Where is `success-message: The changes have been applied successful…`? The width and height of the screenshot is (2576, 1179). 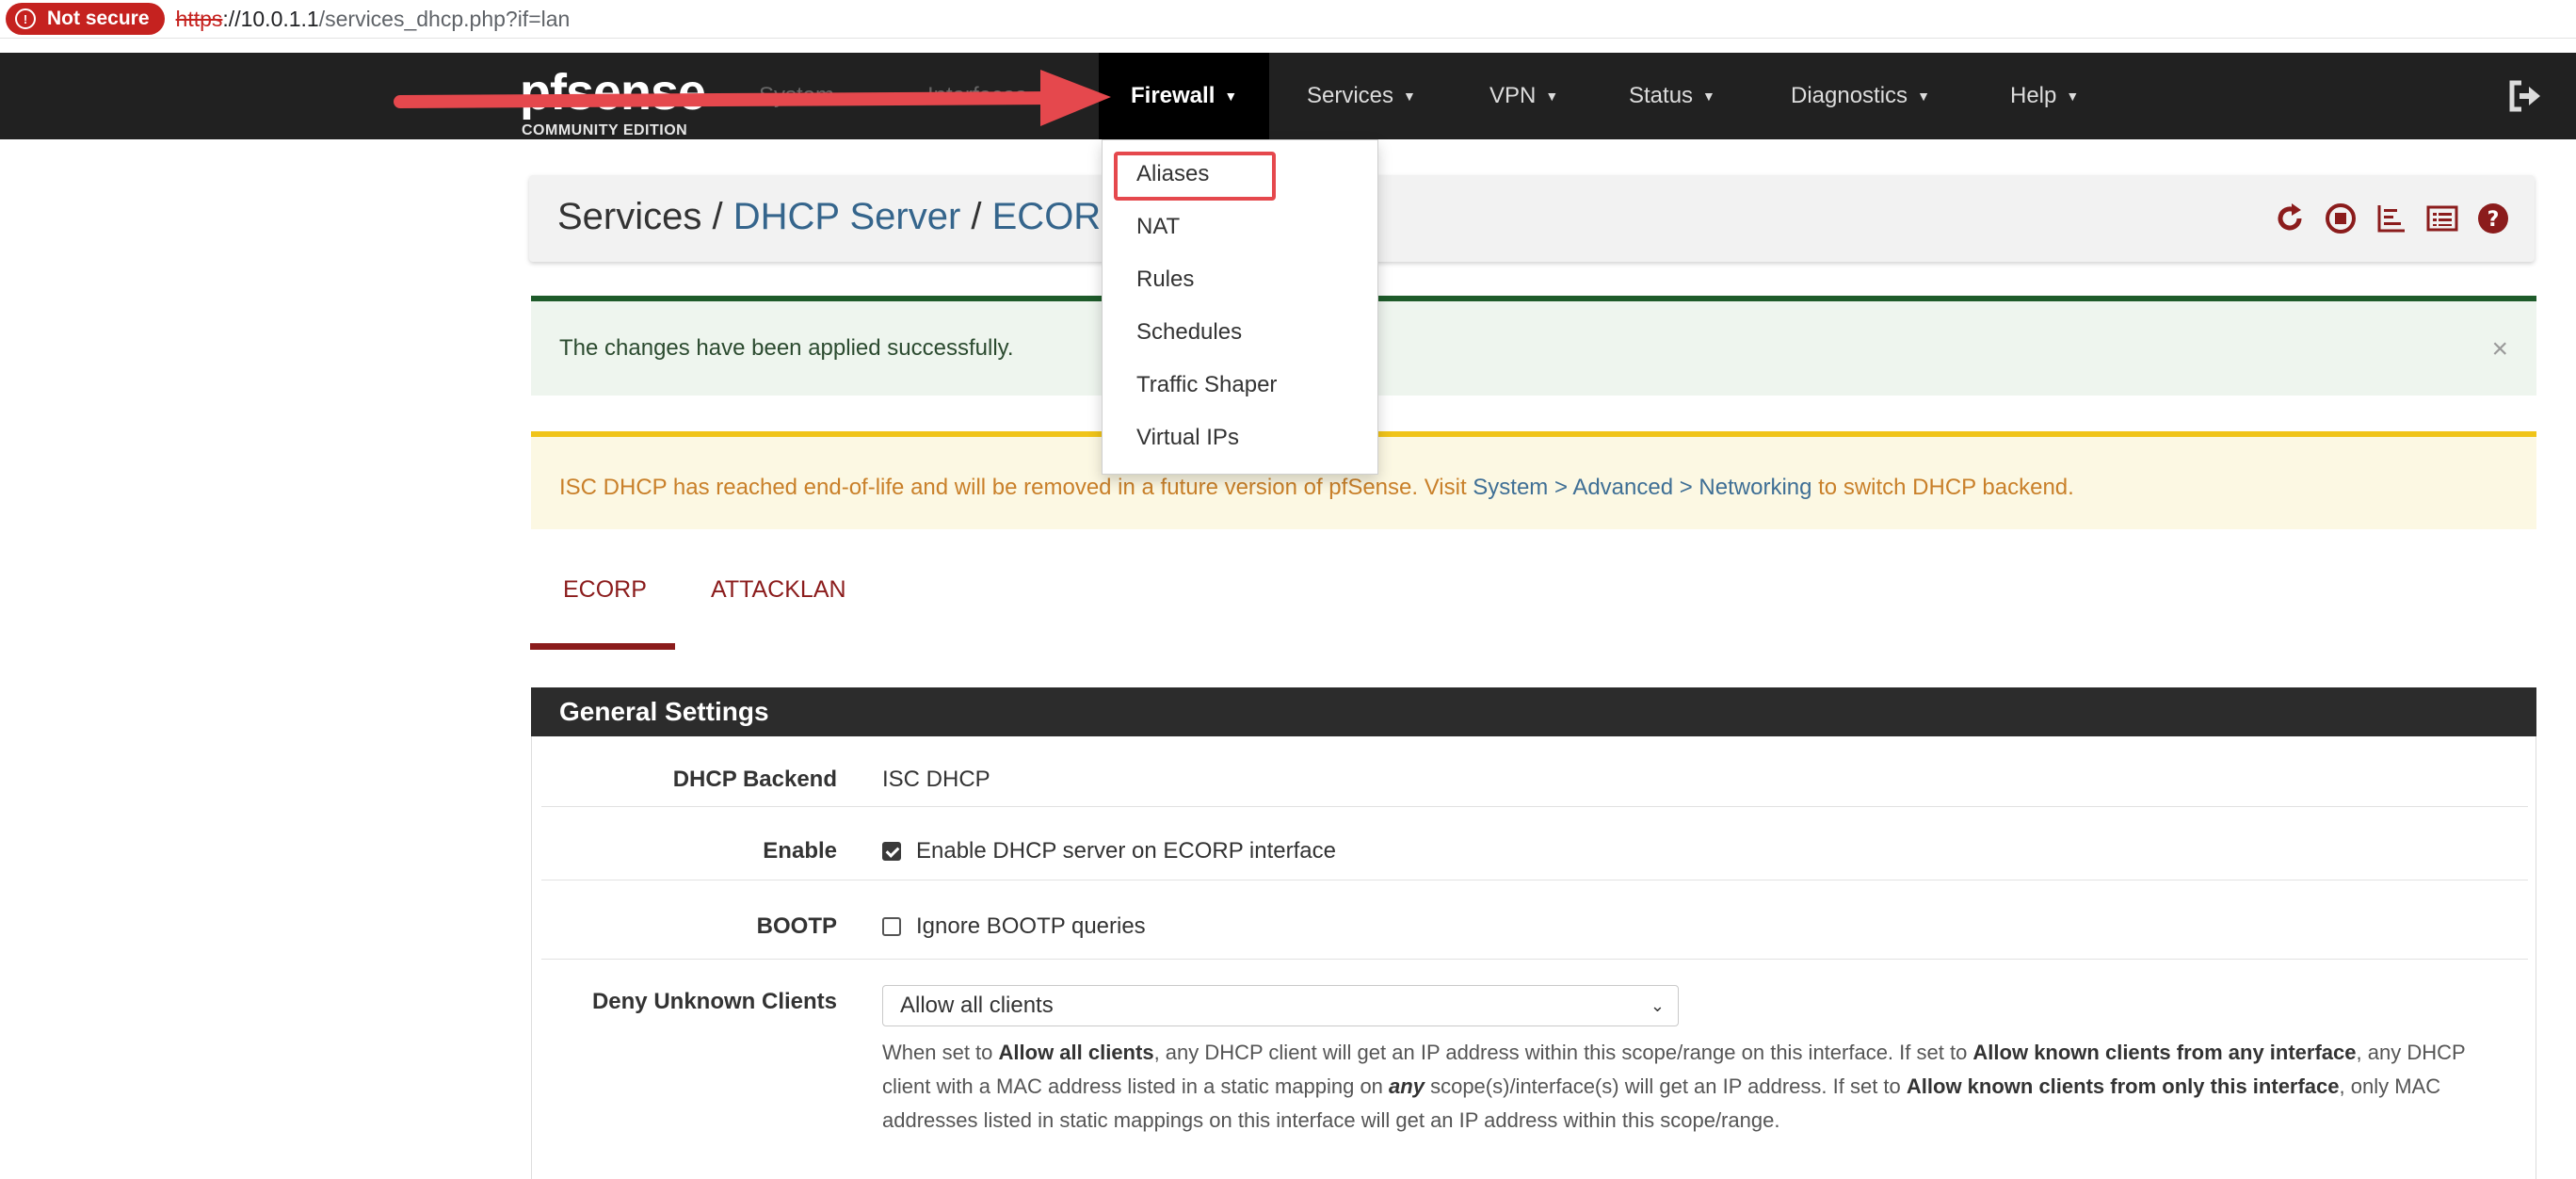 success-message: The changes have been applied successful… is located at coordinates (786, 348).